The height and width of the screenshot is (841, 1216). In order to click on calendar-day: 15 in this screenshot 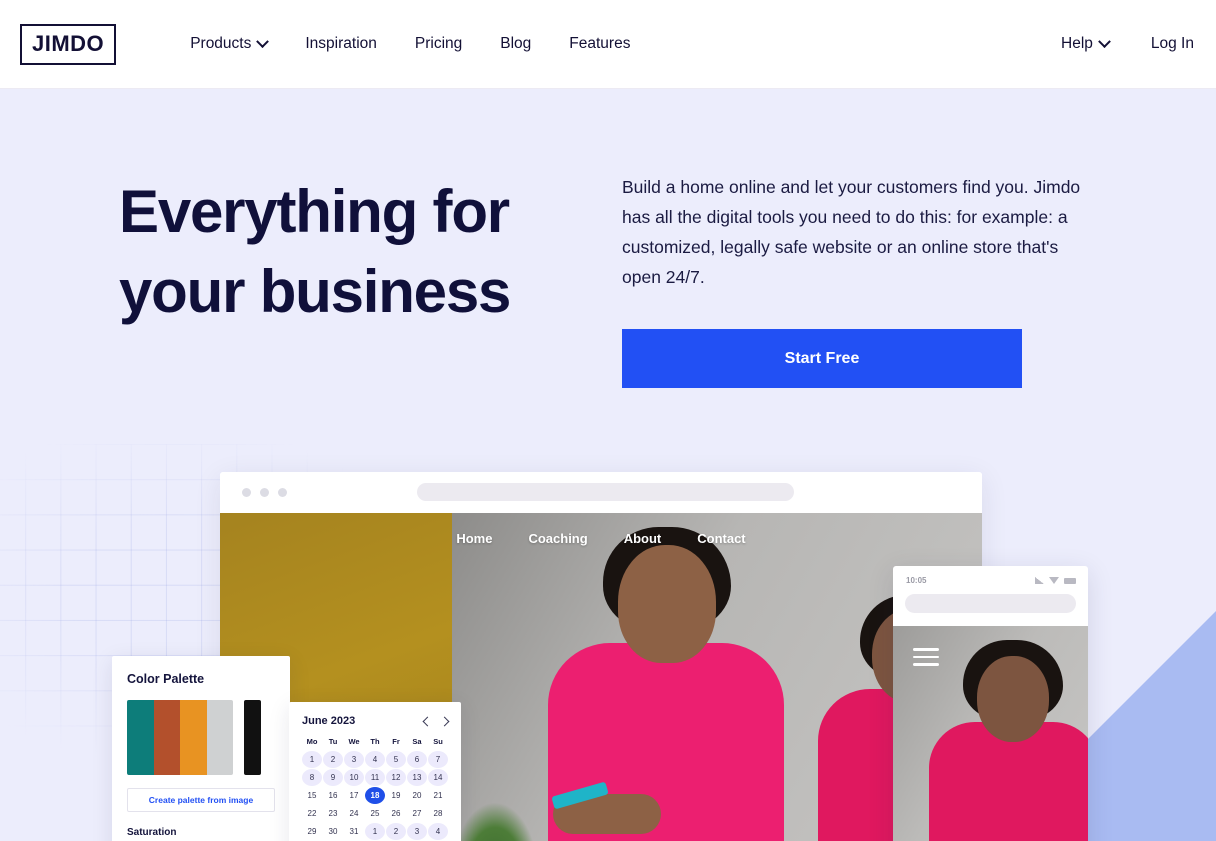, I will do `click(312, 795)`.